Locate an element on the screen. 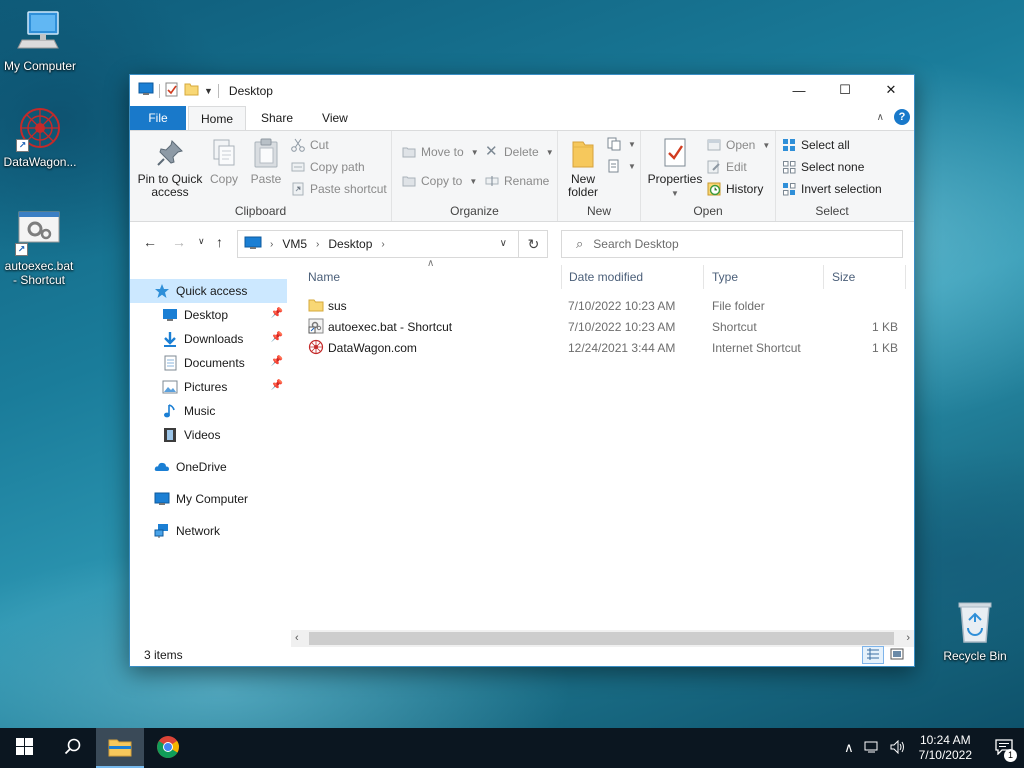 This screenshot has width=1024, height=768. move-to-button: Move to ▼ is located at coordinates (440, 152).